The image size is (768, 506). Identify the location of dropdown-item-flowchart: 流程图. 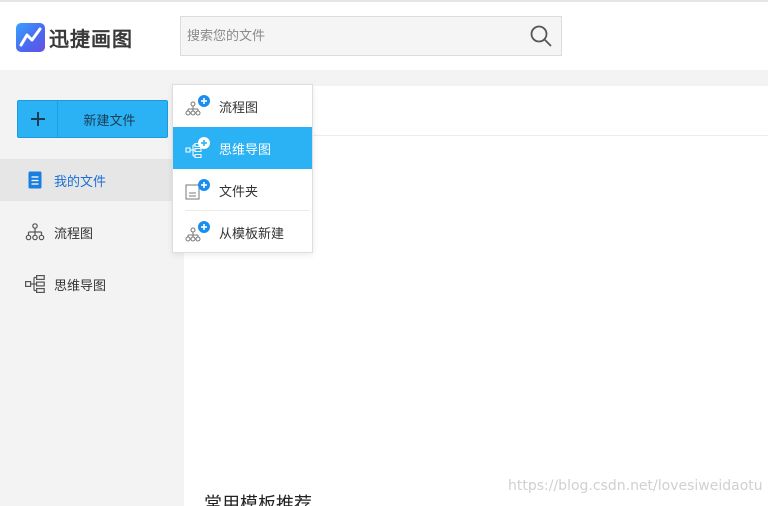
(242, 106).